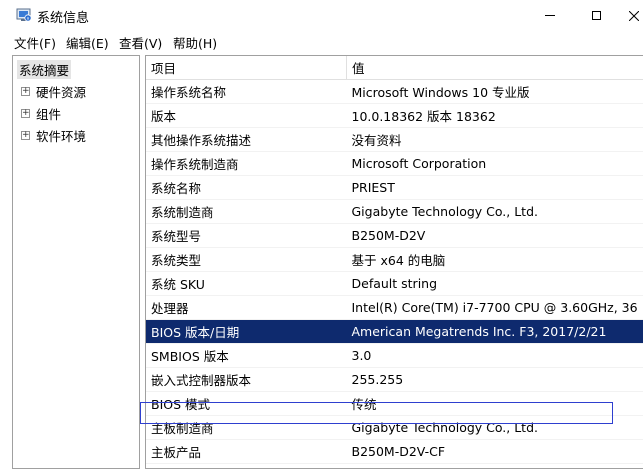 This screenshot has width=643, height=469. What do you see at coordinates (246, 235) in the screenshot?
I see `row-item-cell: 系统型号` at bounding box center [246, 235].